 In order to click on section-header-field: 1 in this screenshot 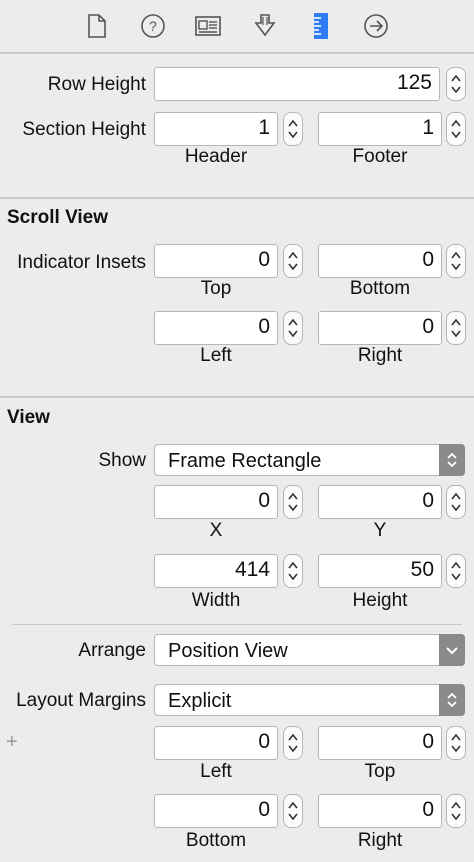, I will do `click(216, 129)`.